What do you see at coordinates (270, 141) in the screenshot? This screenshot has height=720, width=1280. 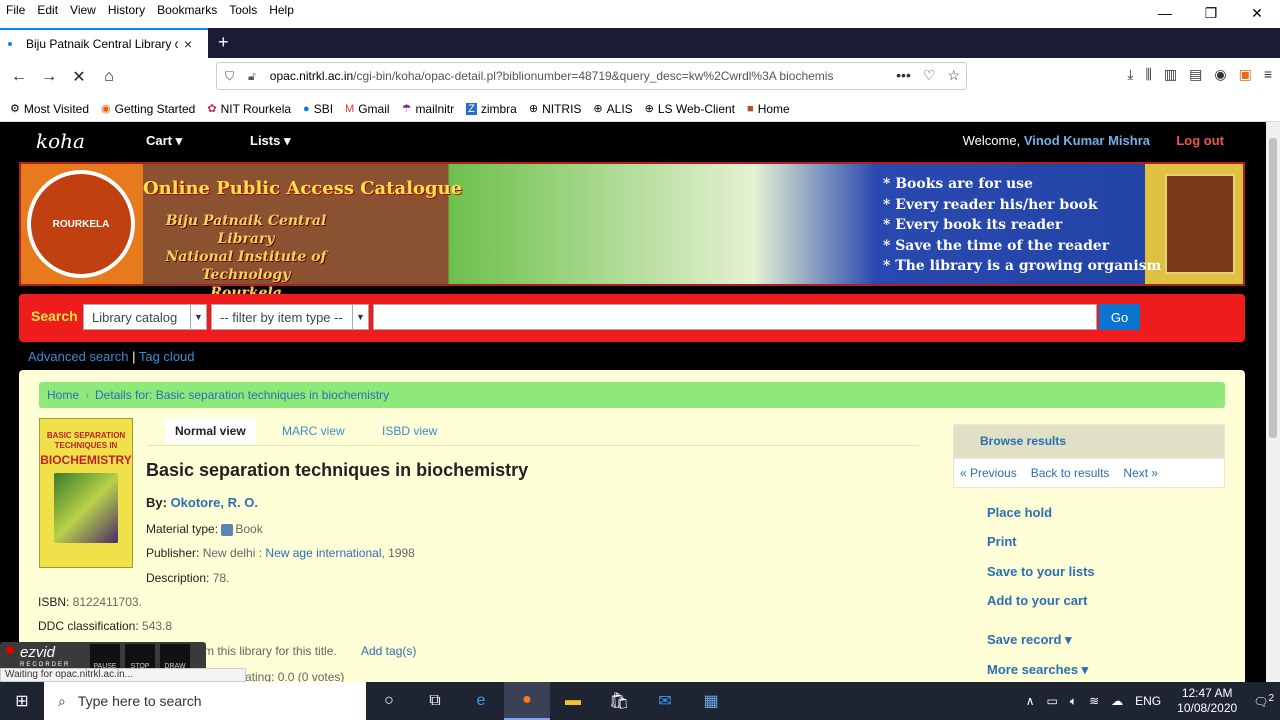 I see `lists-menu: Lists ▾` at bounding box center [270, 141].